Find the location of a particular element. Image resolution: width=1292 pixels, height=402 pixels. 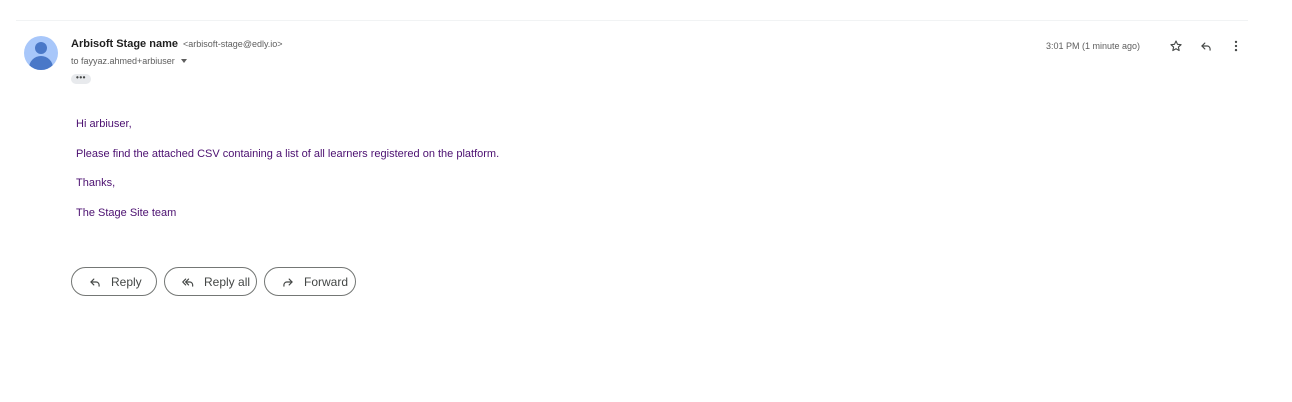

forward-button: Forward is located at coordinates (310, 281).